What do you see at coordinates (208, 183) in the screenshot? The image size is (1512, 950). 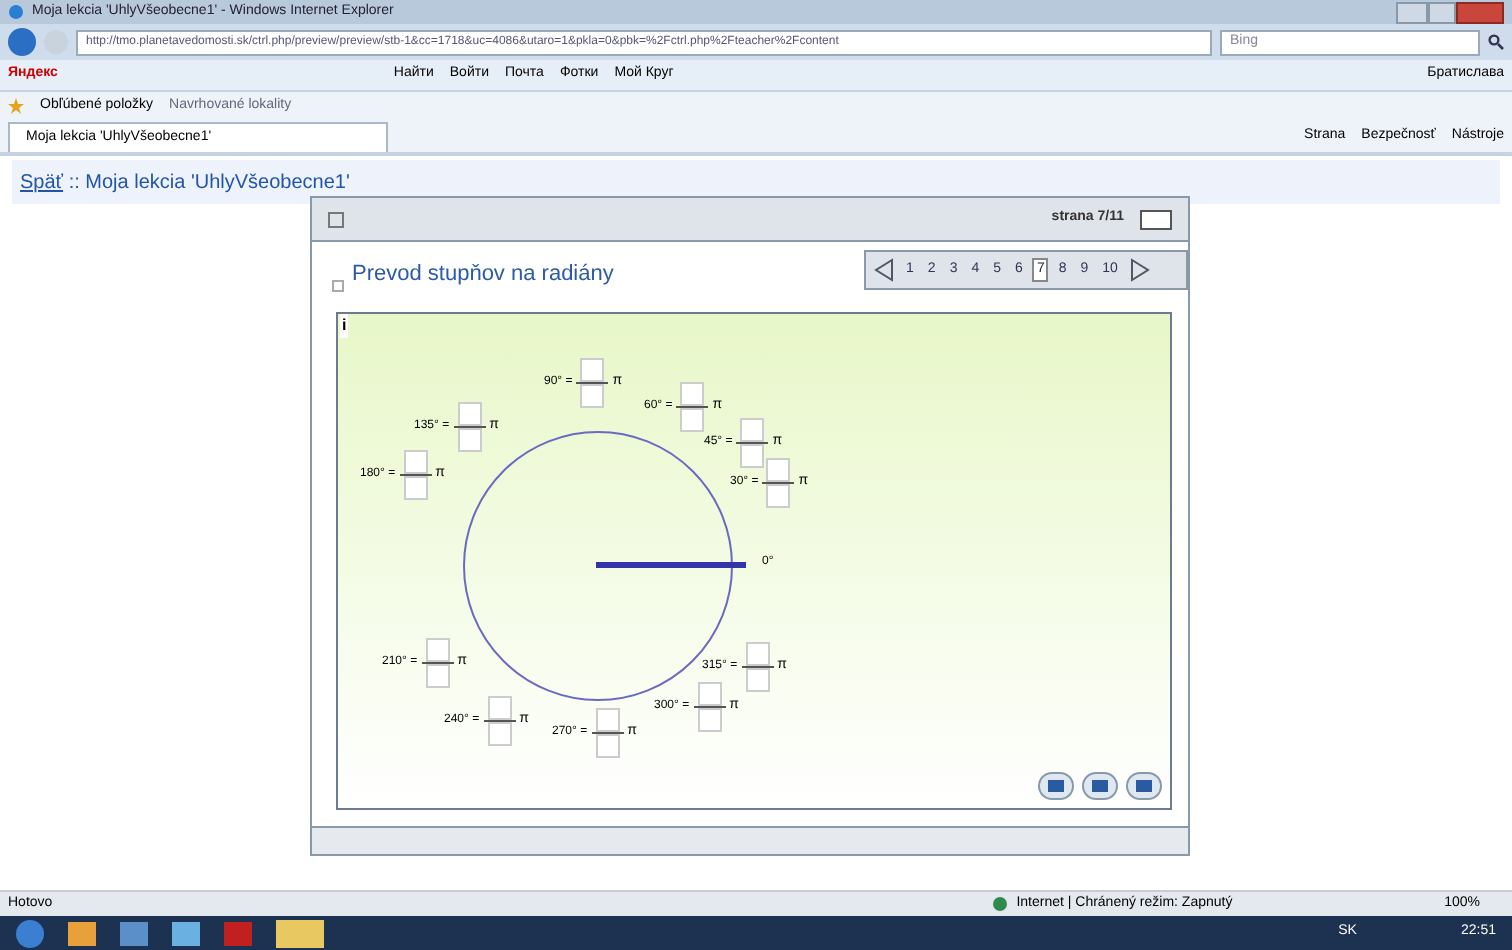 I see `breadcrumb-text: :: Moja lekcia 'UhlyVšeobecne1'` at bounding box center [208, 183].